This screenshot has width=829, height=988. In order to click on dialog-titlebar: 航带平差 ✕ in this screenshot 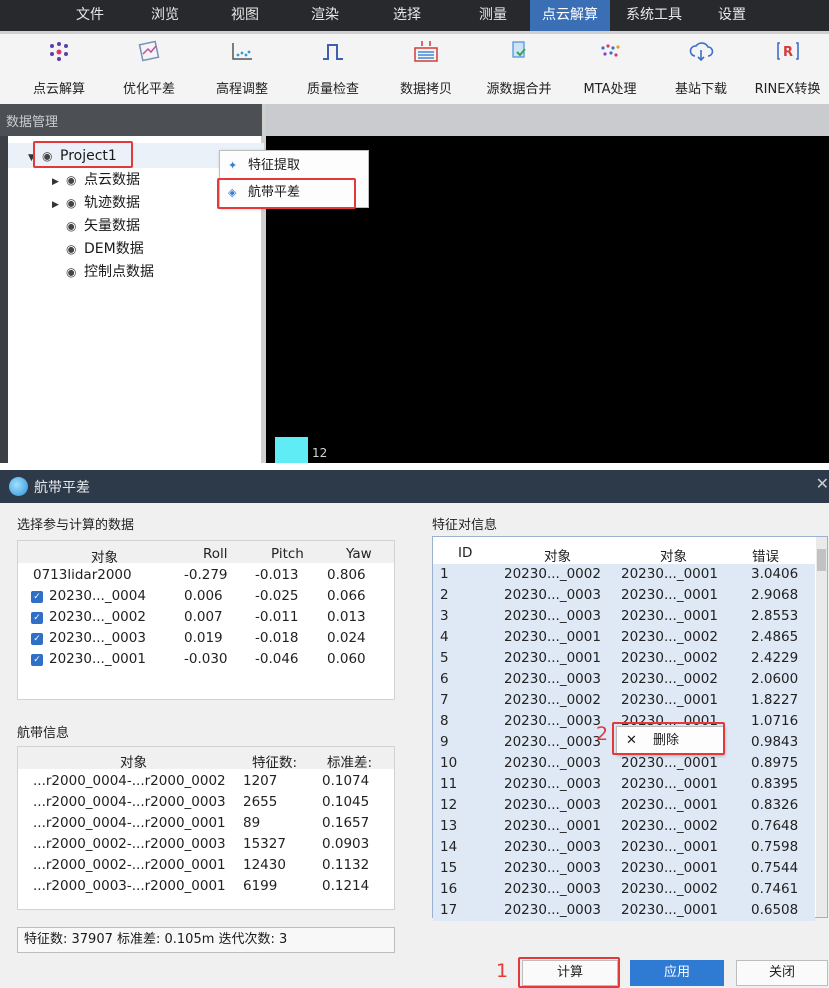, I will do `click(414, 486)`.